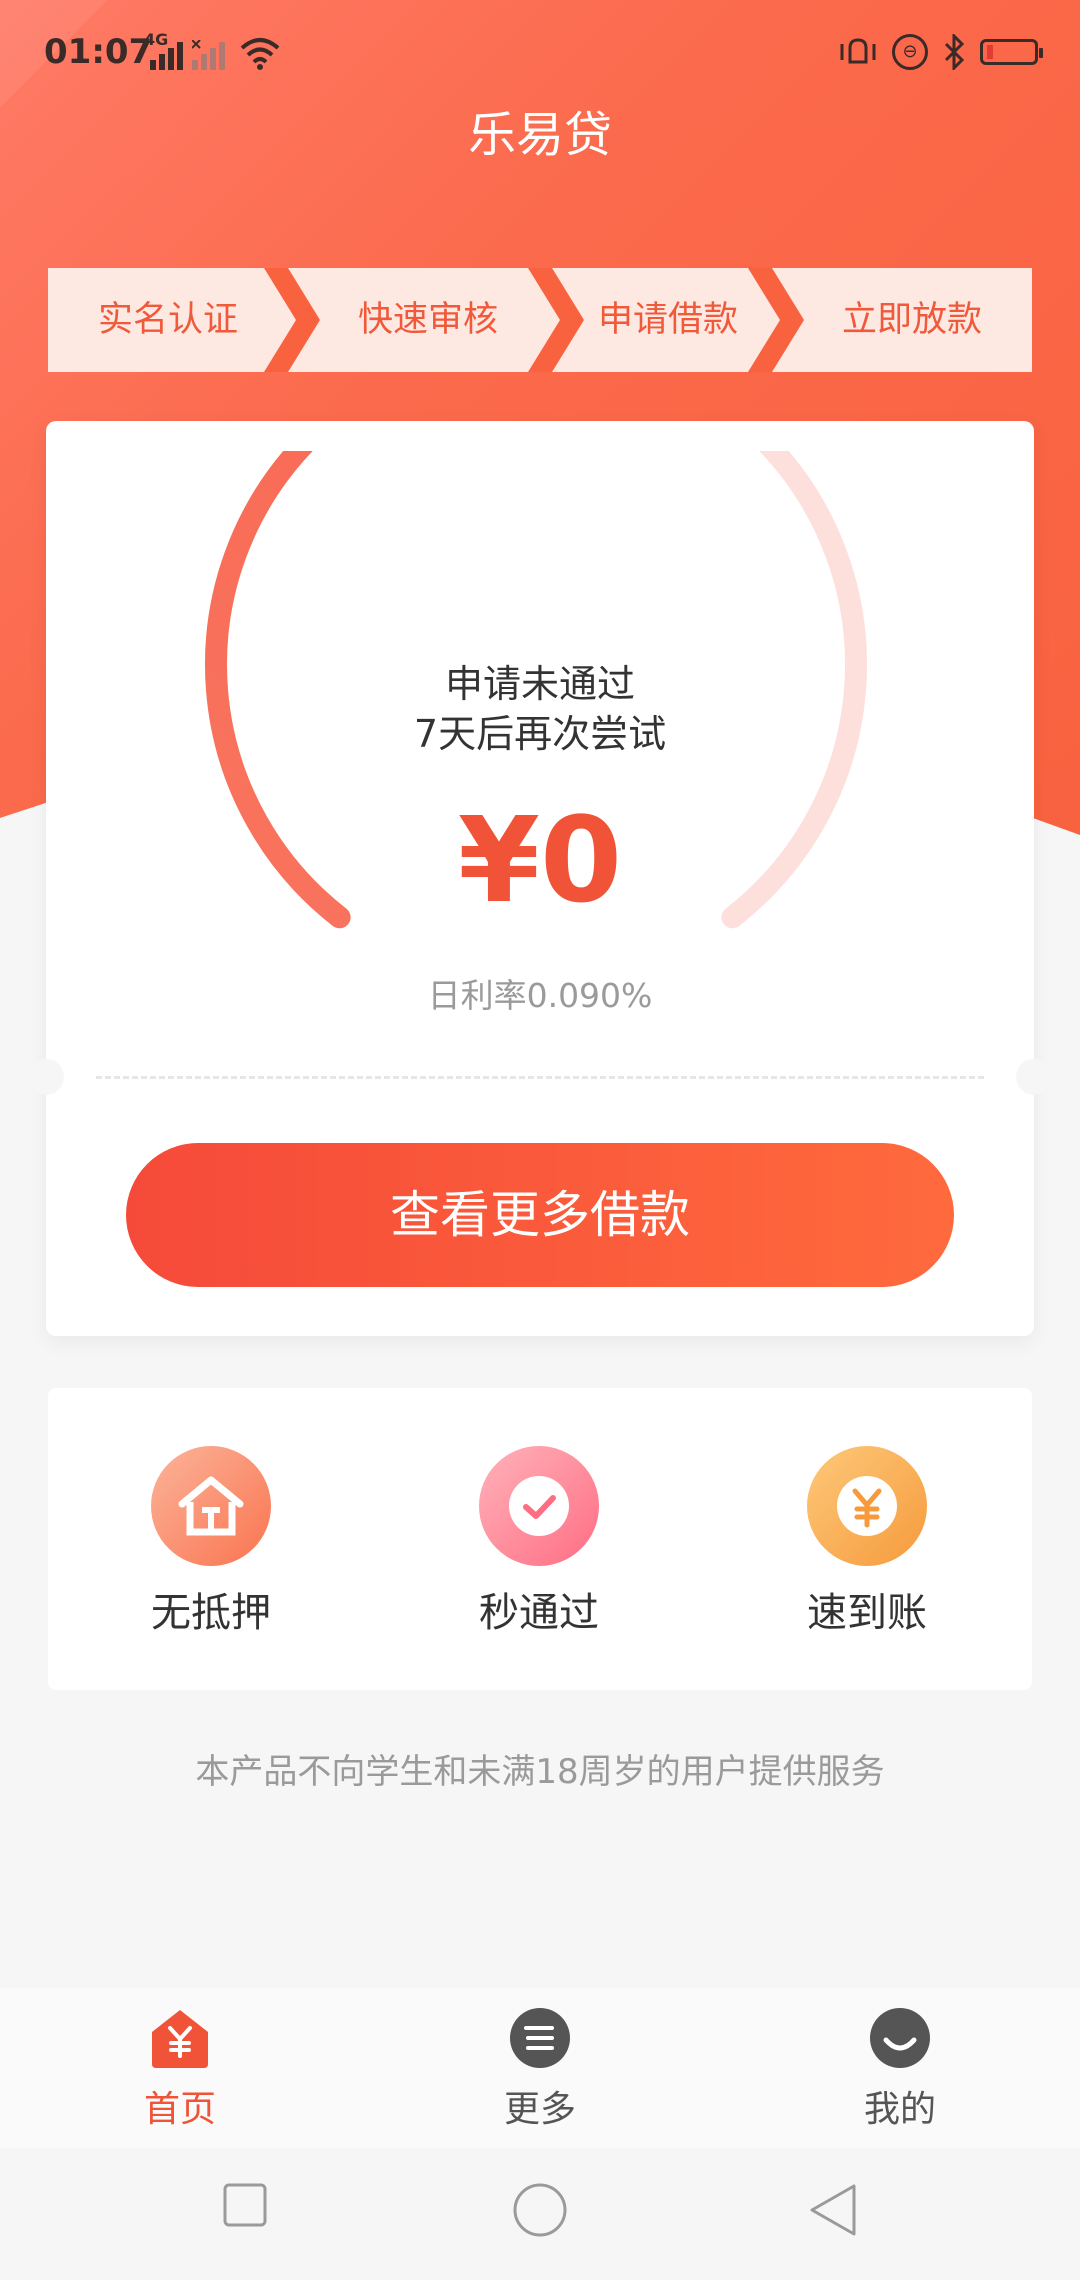 The image size is (1080, 2280). I want to click on feature-fast-payout: 速到账, so click(867, 1542).